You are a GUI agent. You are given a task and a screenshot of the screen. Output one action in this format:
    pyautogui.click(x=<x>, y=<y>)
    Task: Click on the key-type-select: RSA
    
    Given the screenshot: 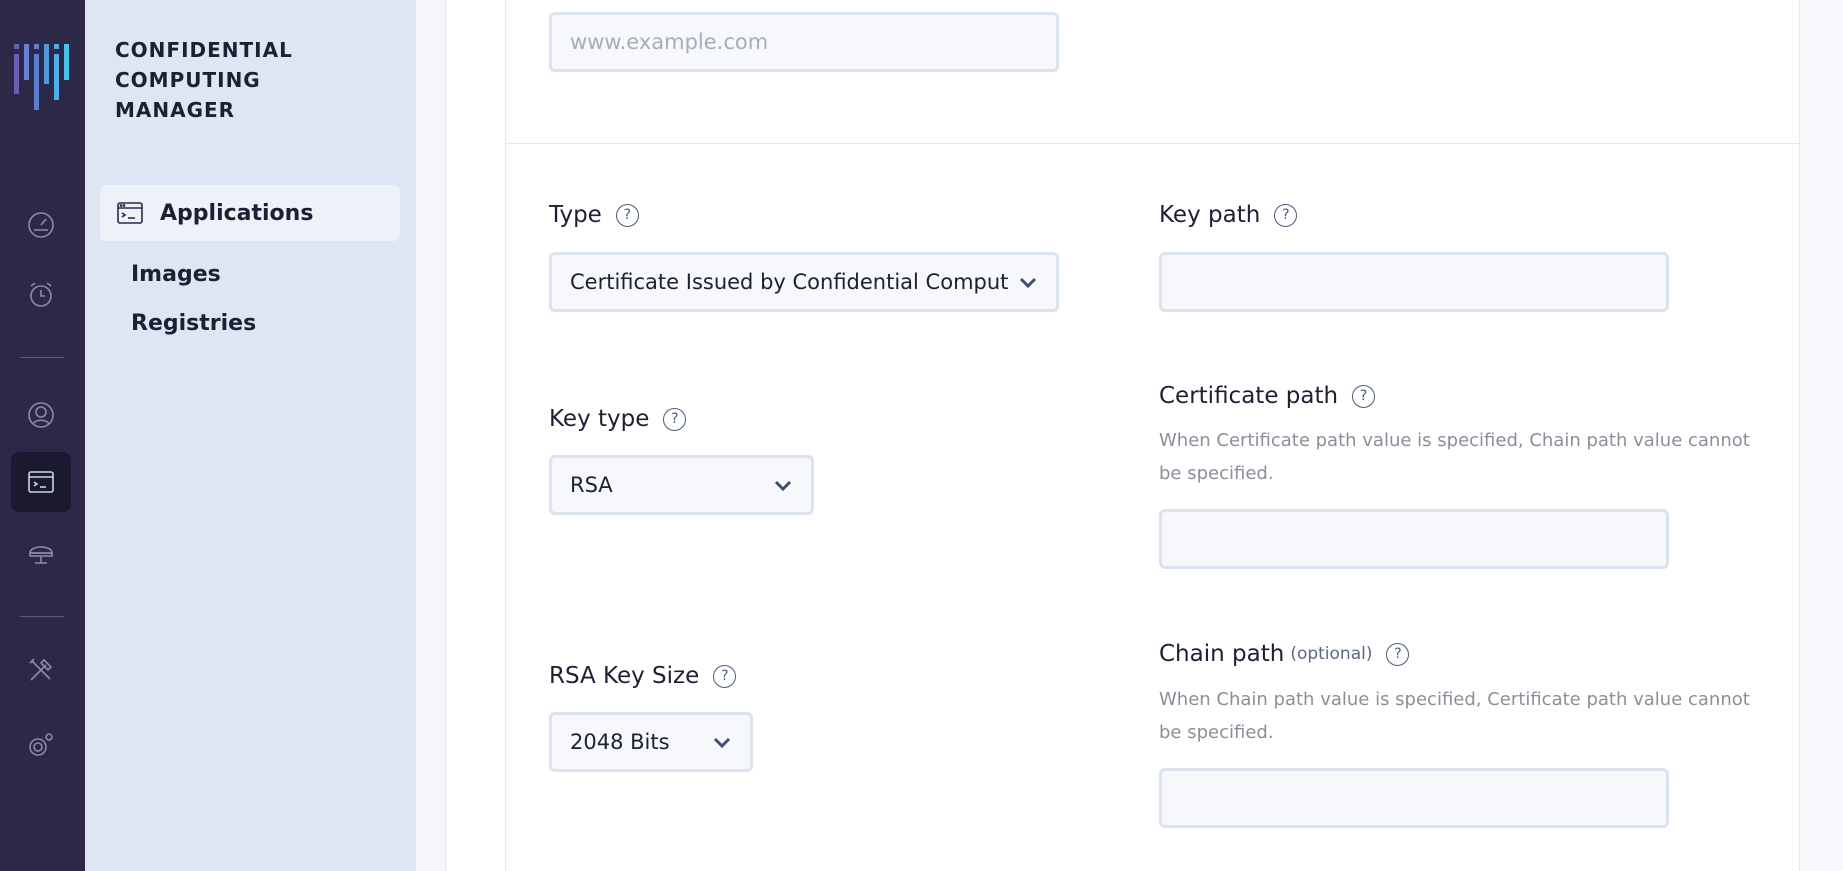 What is the action you would take?
    pyautogui.click(x=681, y=485)
    